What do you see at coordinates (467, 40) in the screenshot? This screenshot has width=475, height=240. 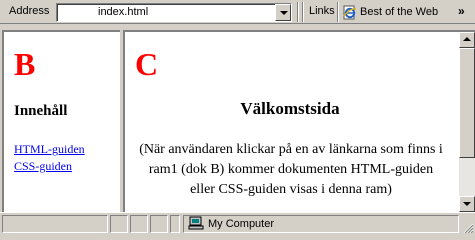 I see `arrow-up-icon` at bounding box center [467, 40].